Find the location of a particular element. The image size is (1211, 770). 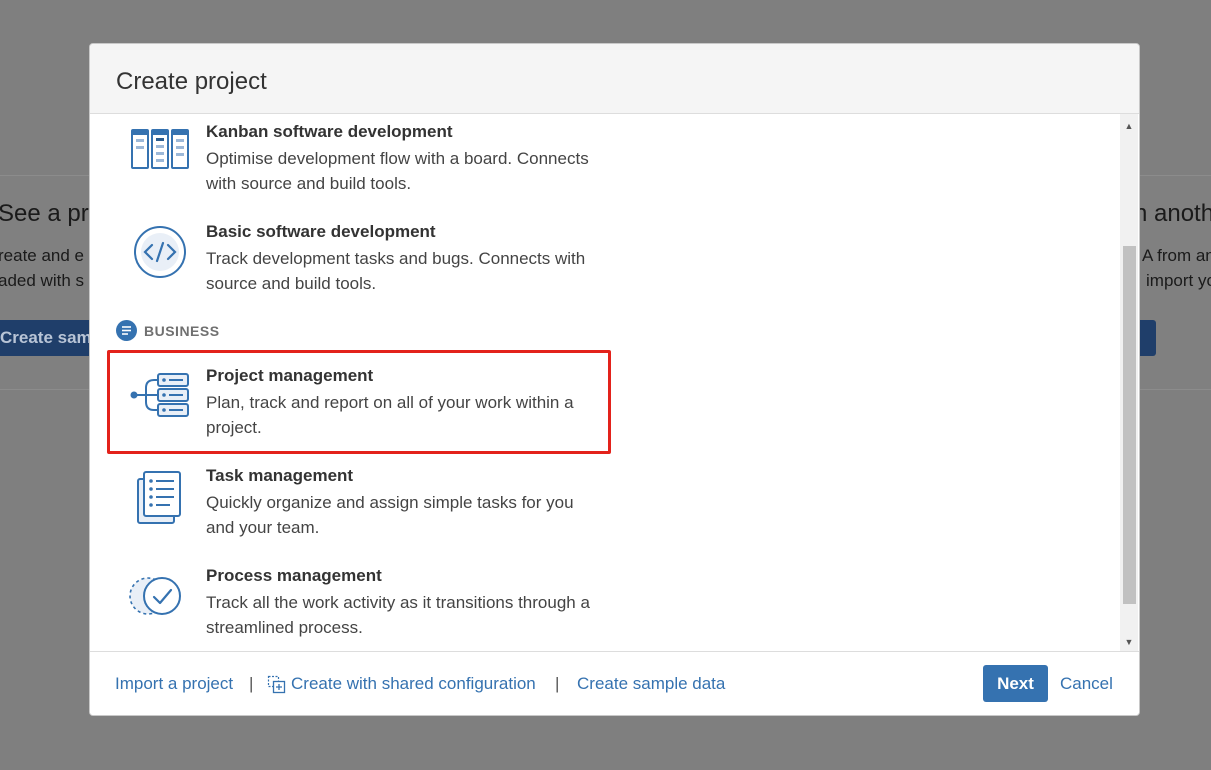

cancel-link: Cancel is located at coordinates (1086, 684).